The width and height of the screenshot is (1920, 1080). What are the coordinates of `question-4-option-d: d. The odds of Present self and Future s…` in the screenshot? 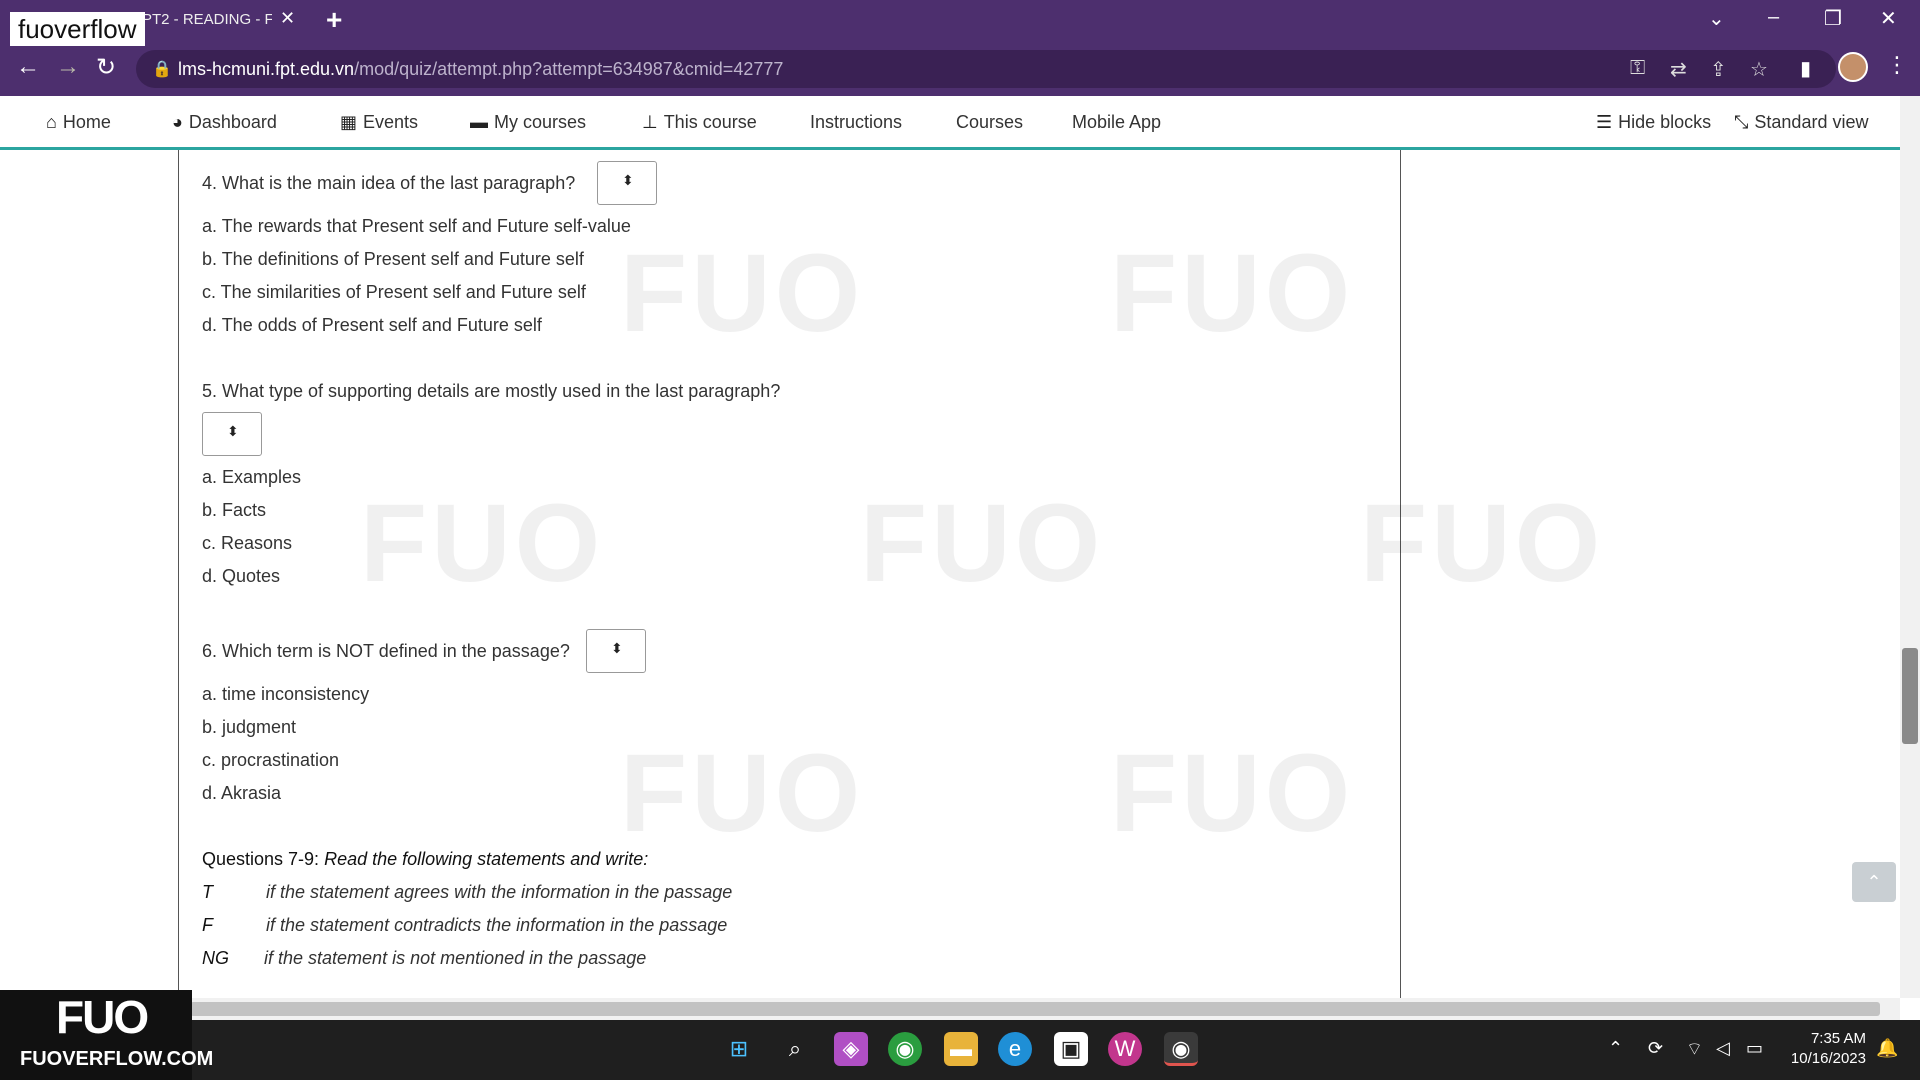 It's located at (372, 325).